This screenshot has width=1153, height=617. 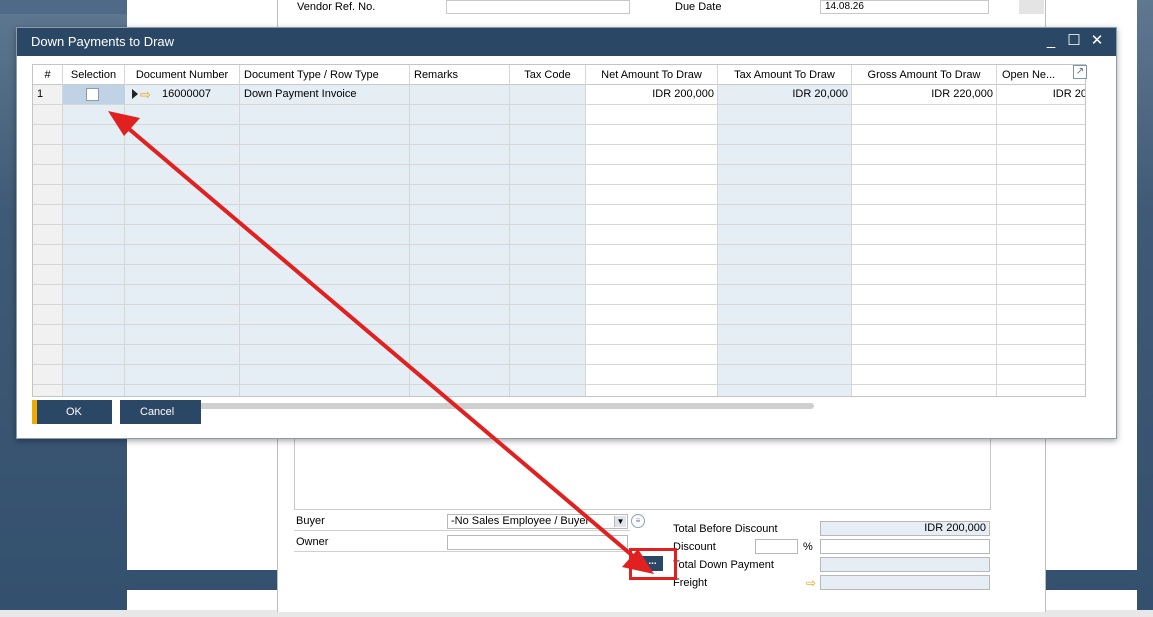 I want to click on gross-amount-cell: IDR 220,000, so click(x=924, y=94).